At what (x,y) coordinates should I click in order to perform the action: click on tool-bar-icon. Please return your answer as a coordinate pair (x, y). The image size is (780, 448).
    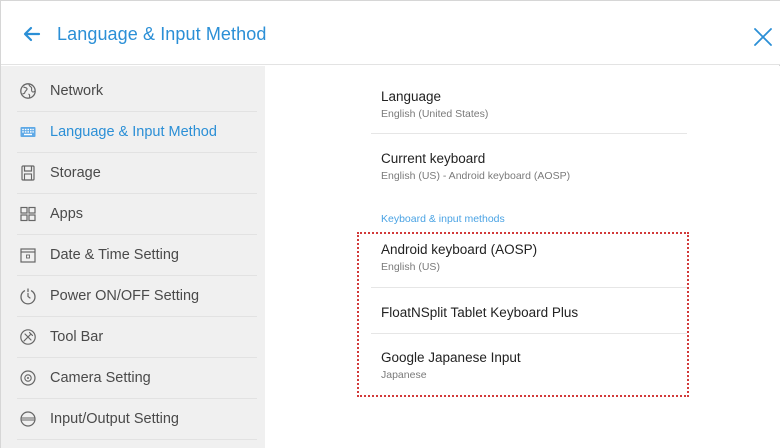
    Looking at the image, I should click on (28, 337).